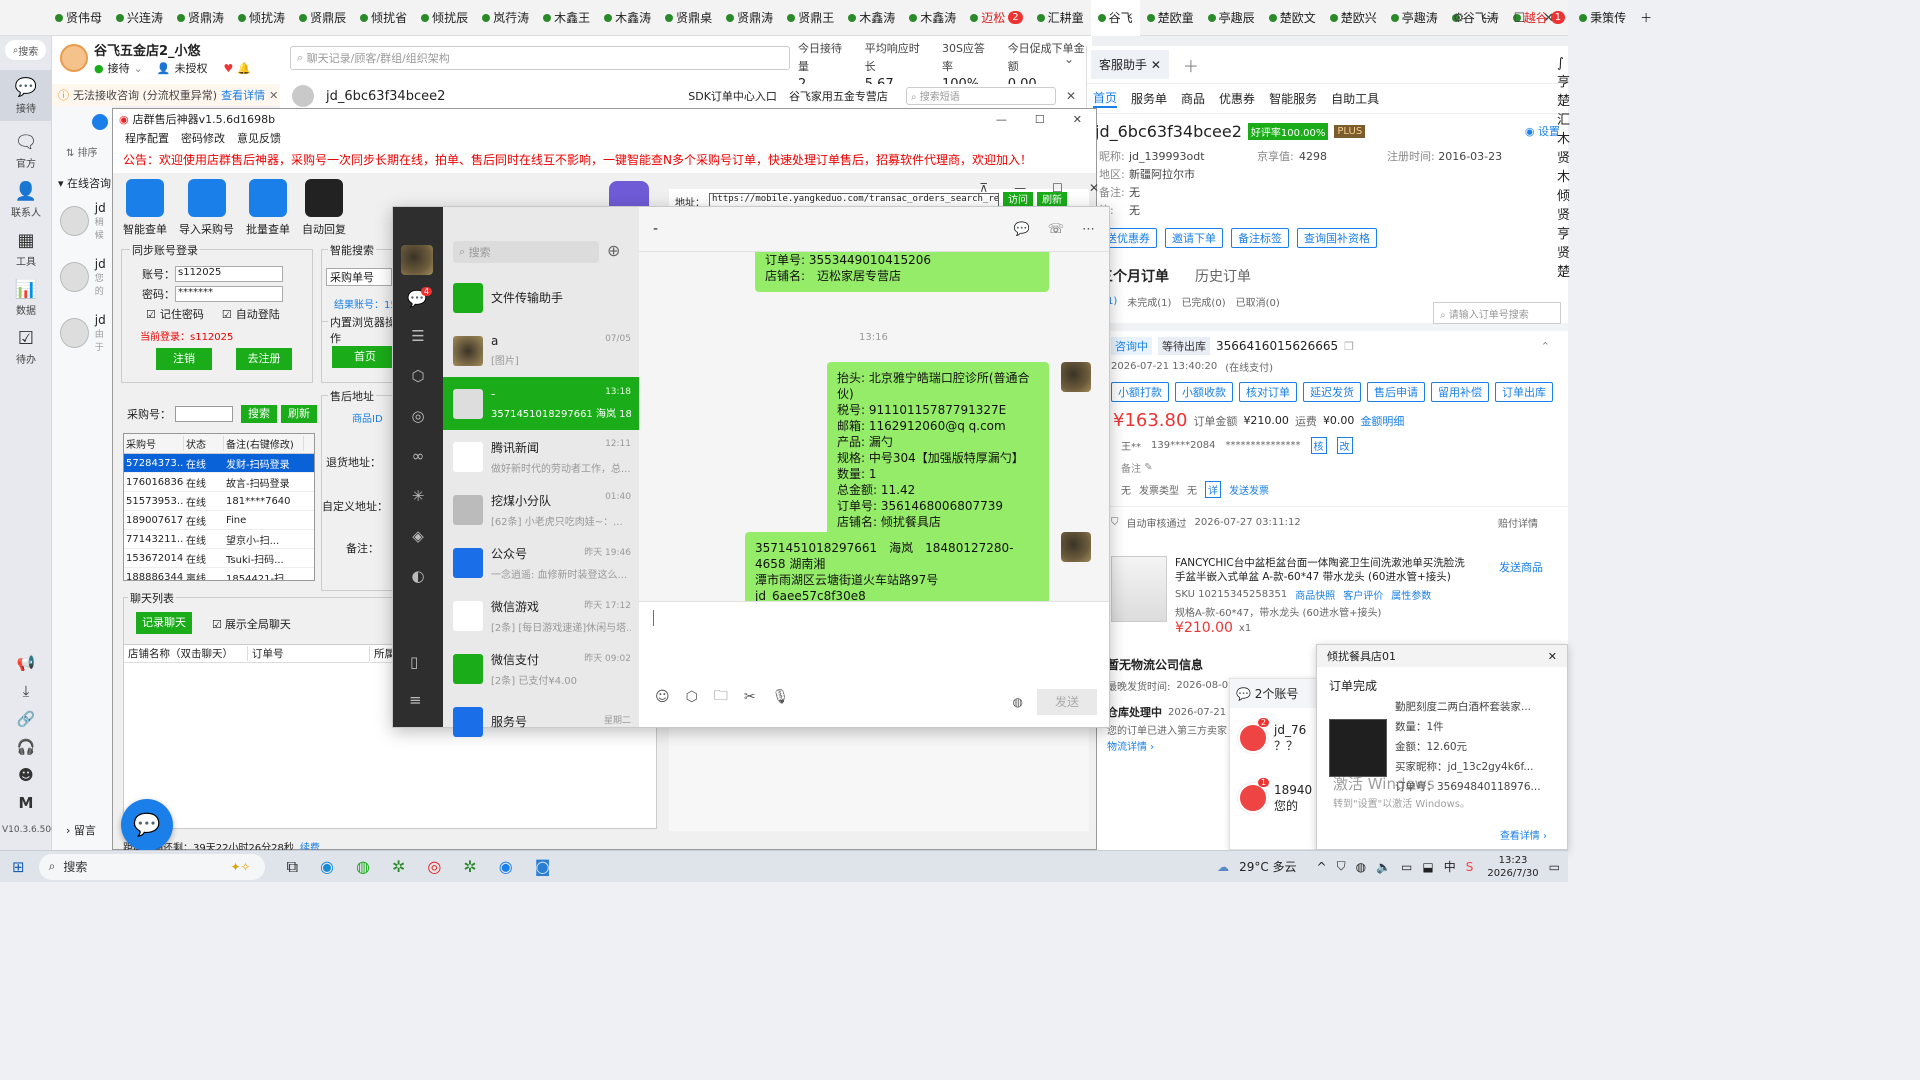 The height and width of the screenshot is (1080, 1920). Describe the element at coordinates (417, 376) in the screenshot. I see `cube-icon: ⬡` at that location.